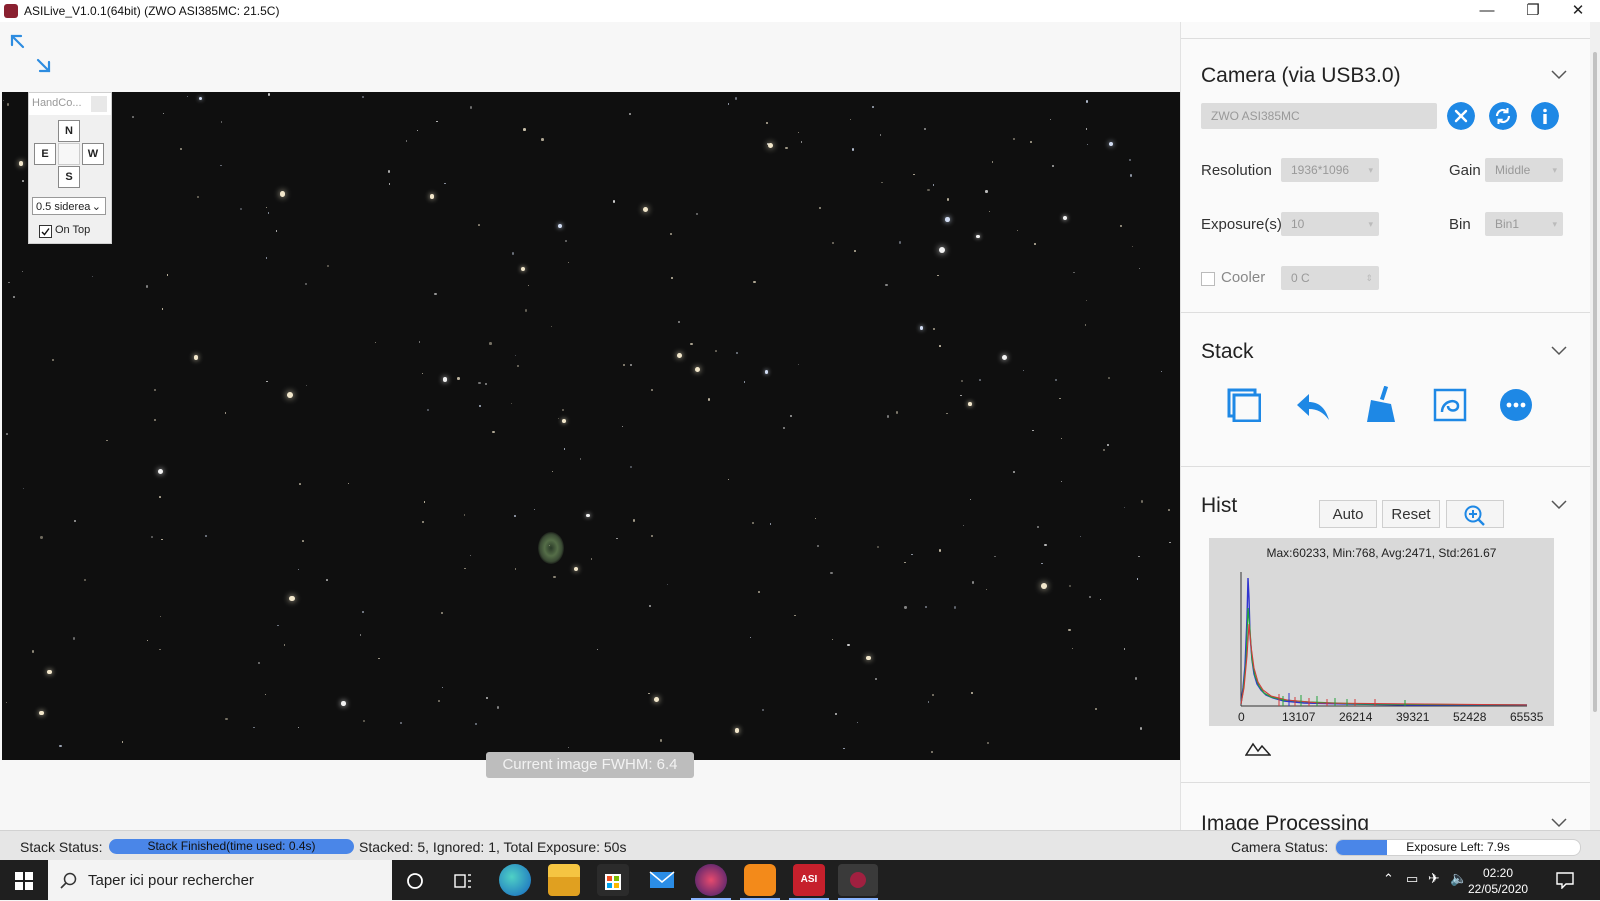 The image size is (1600, 901). I want to click on fullscreen-expand-icon, so click(31, 54).